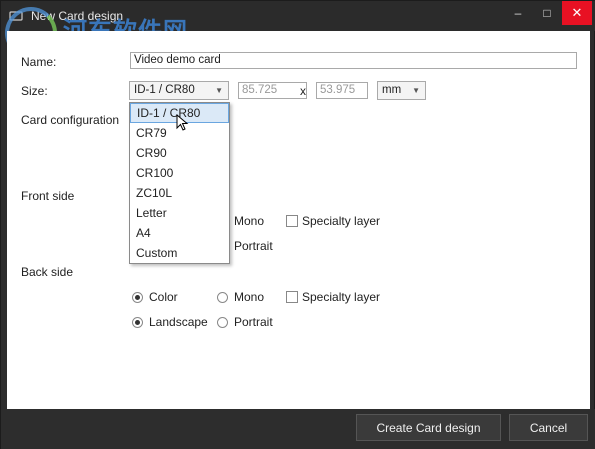 This screenshot has height=449, width=595. Describe the element at coordinates (342, 90) in the screenshot. I see `height-input: 53.975` at that location.